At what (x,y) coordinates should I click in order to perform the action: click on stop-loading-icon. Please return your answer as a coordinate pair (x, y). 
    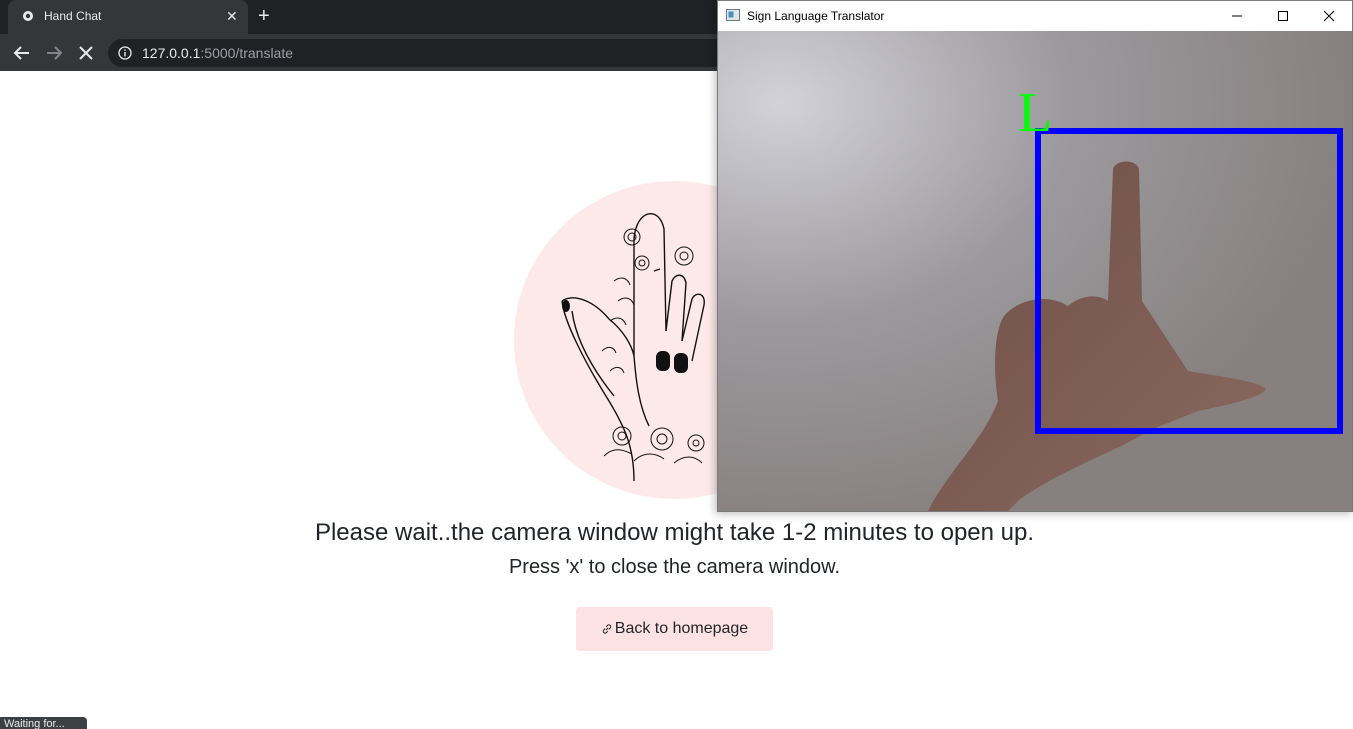
    Looking at the image, I should click on (86, 53).